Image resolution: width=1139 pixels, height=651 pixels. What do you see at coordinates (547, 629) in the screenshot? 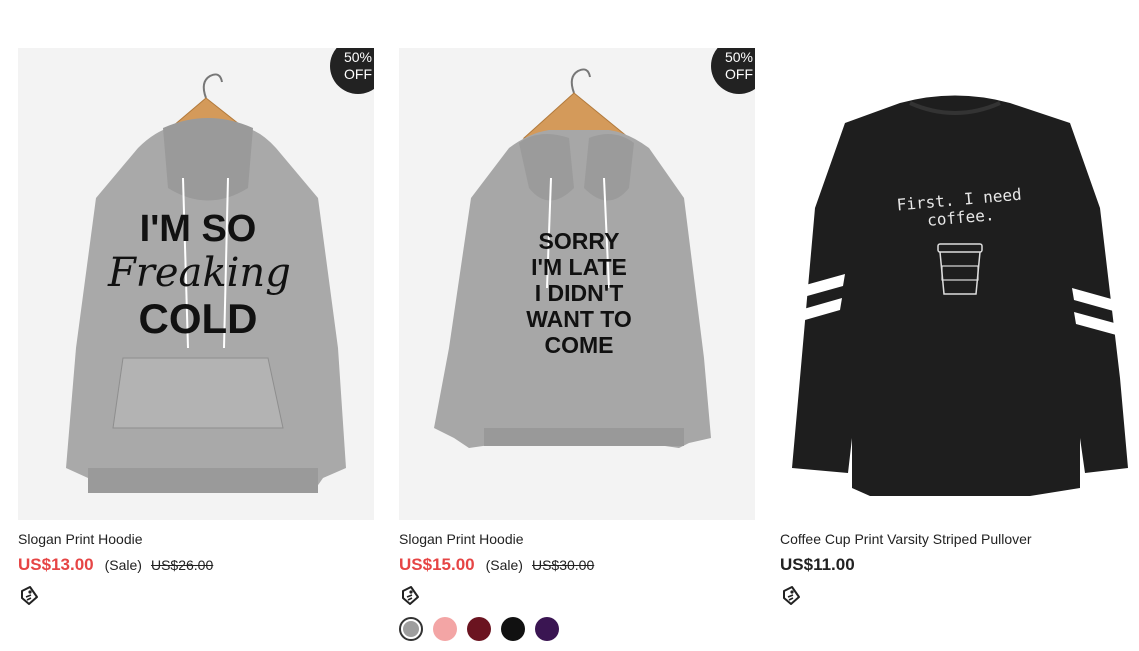
I see `color-swatch-purple` at bounding box center [547, 629].